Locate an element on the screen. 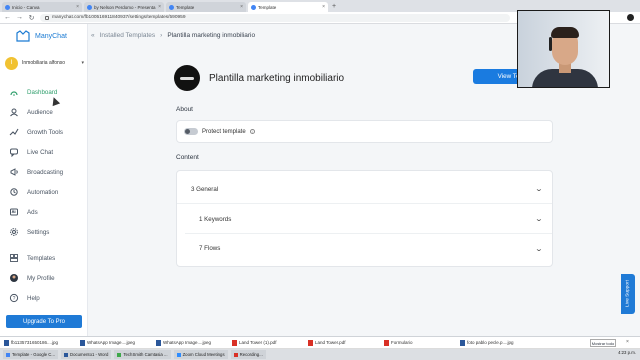 This screenshot has width=640, height=360. download-item: Formulario is located at coordinates (421, 342).